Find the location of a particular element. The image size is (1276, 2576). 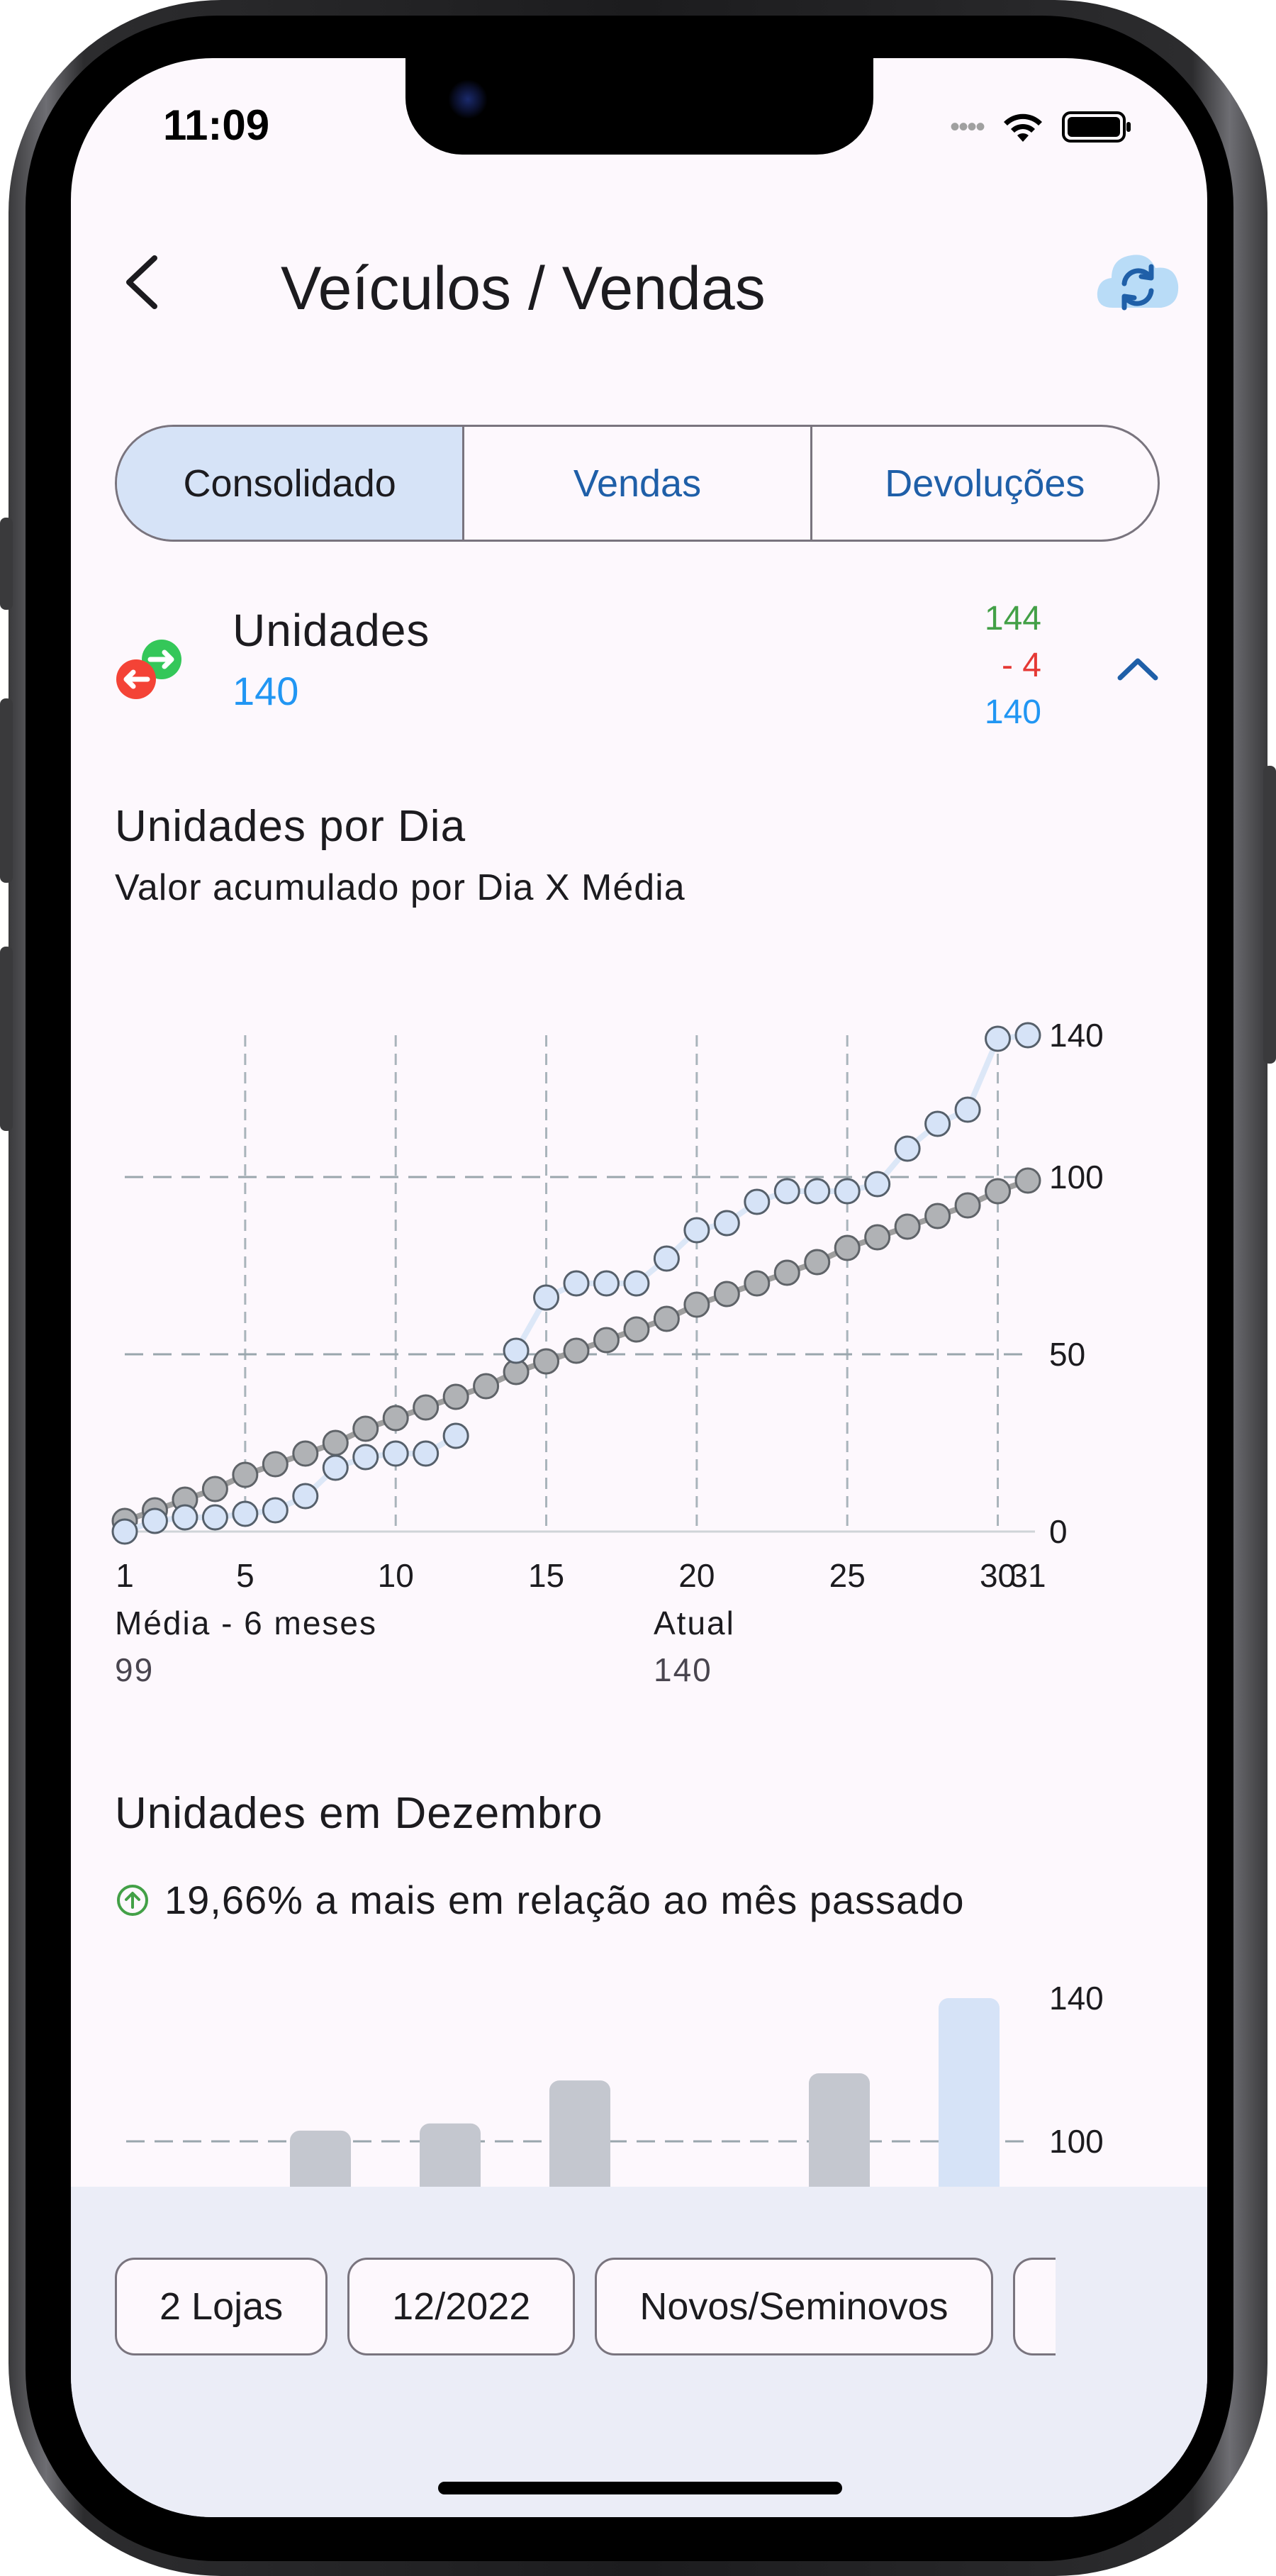

daily-chart-title: Unidades por Dia is located at coordinates (291, 826).